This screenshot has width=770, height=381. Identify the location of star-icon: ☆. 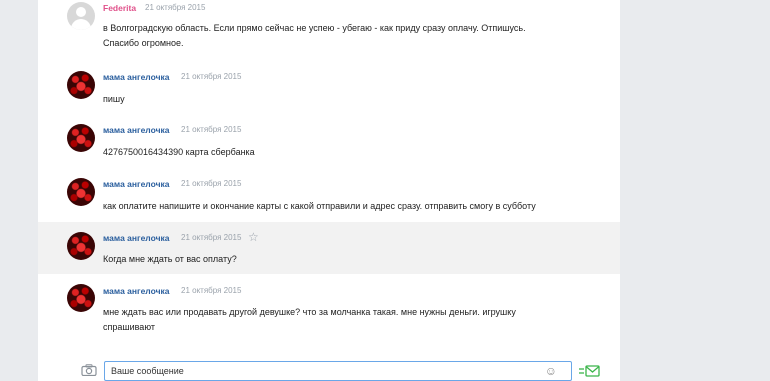
(253, 237).